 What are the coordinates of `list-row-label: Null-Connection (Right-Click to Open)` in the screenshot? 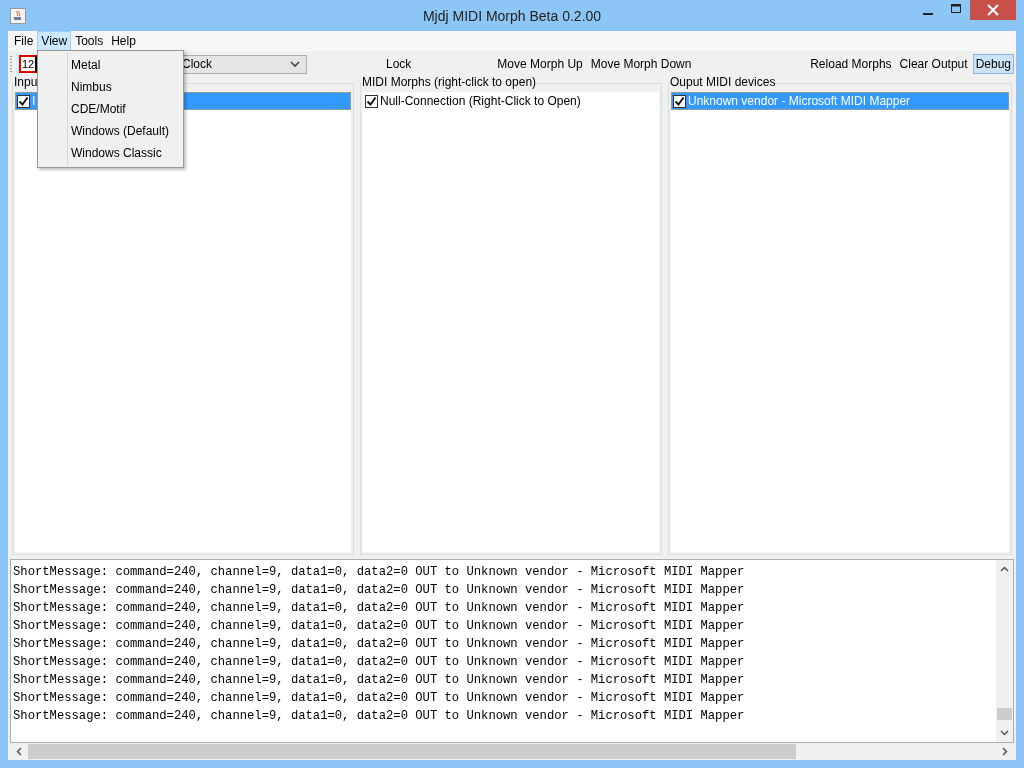 It's located at (480, 101).